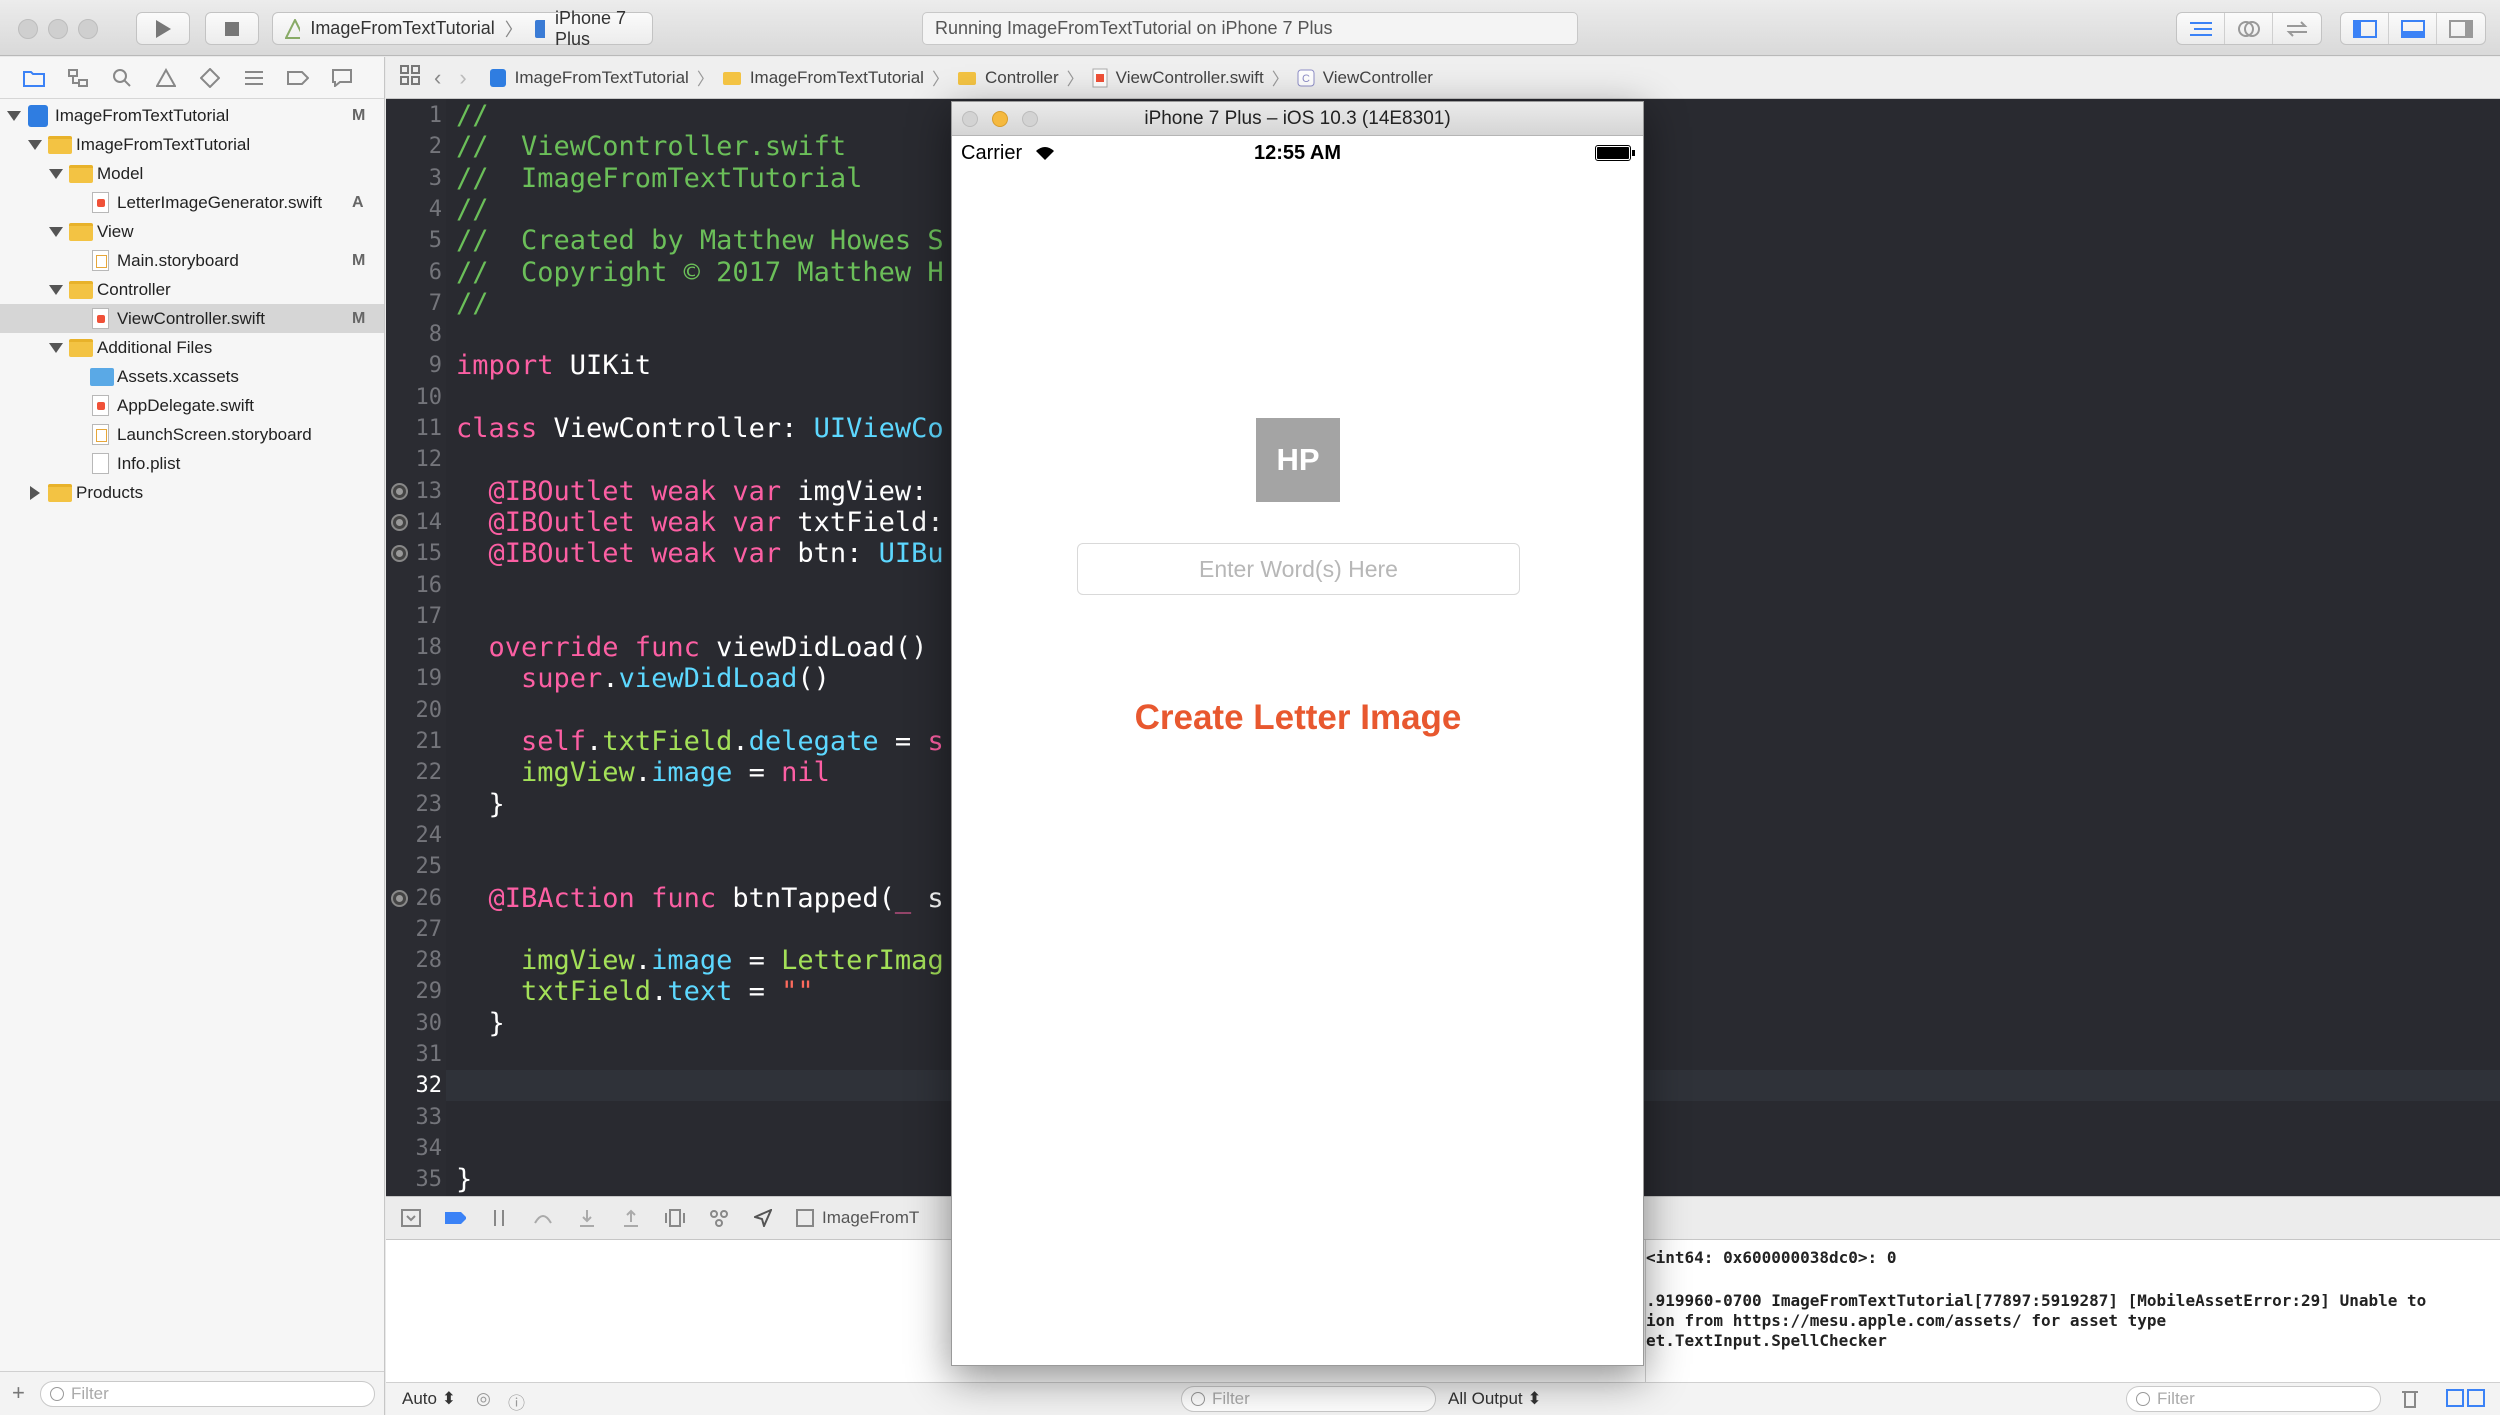 Image resolution: width=2500 pixels, height=1415 pixels. Describe the element at coordinates (911, 554) in the screenshot. I see `code-token: UIBu` at that location.